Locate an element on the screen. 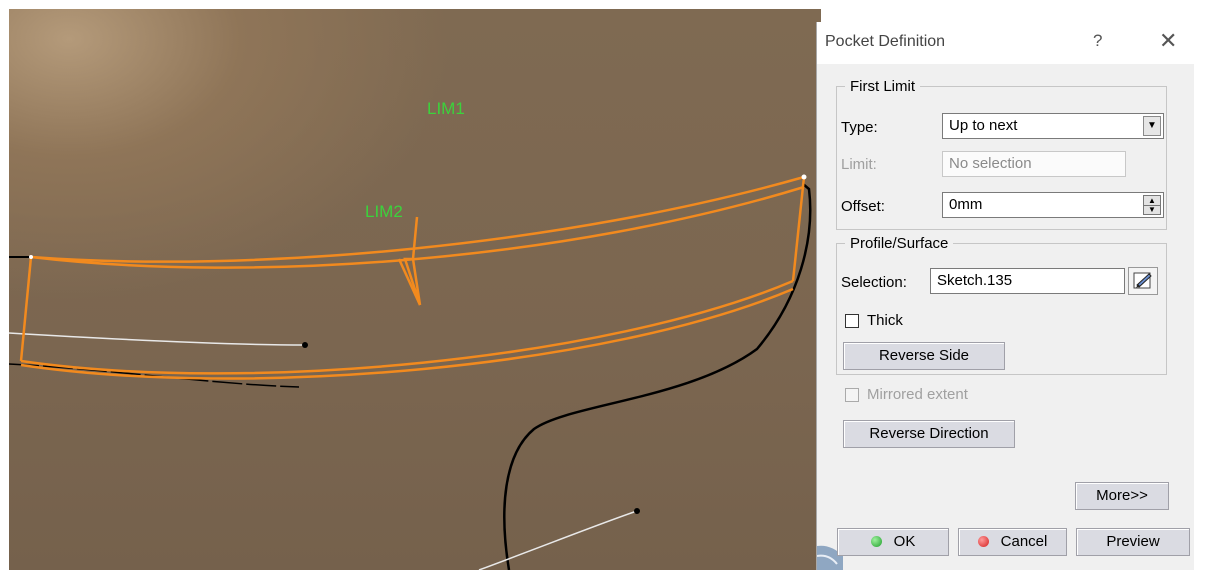 The height and width of the screenshot is (574, 1206). close-button: ✕ is located at coordinates (1168, 41).